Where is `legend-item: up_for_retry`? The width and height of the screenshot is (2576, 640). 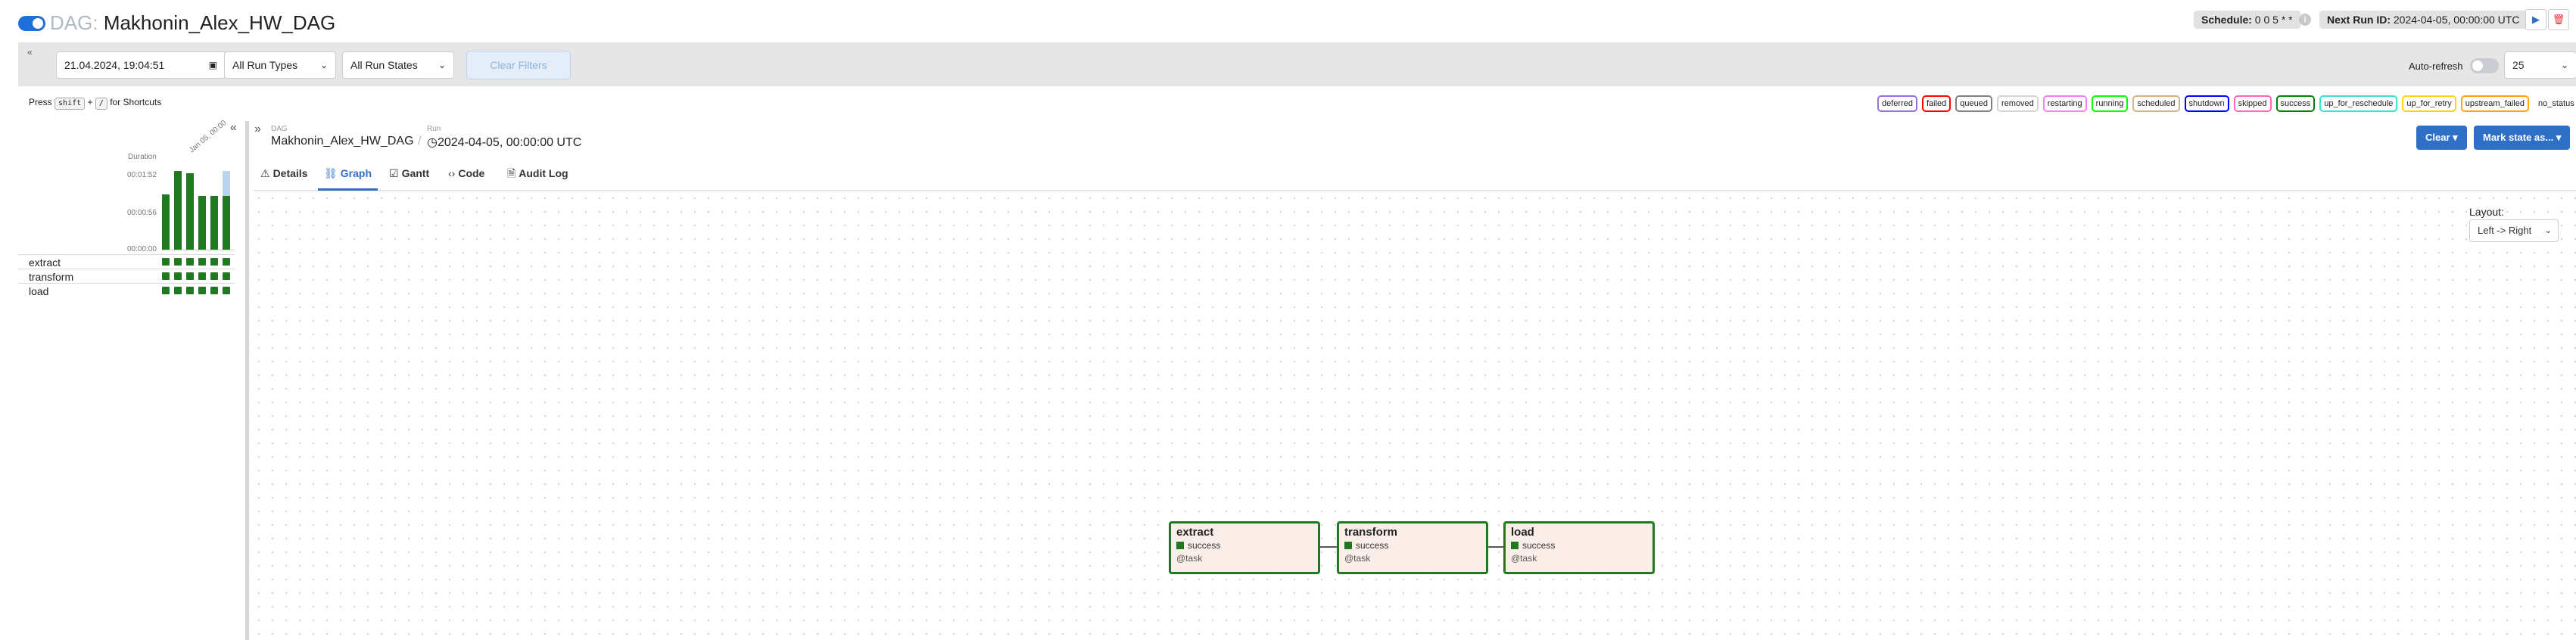 legend-item: up_for_retry is located at coordinates (2429, 103).